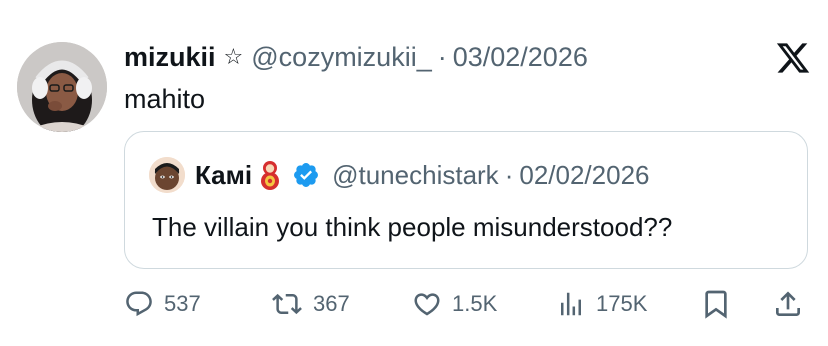 The width and height of the screenshot is (828, 346). I want to click on repost-button: 367, so click(310, 304).